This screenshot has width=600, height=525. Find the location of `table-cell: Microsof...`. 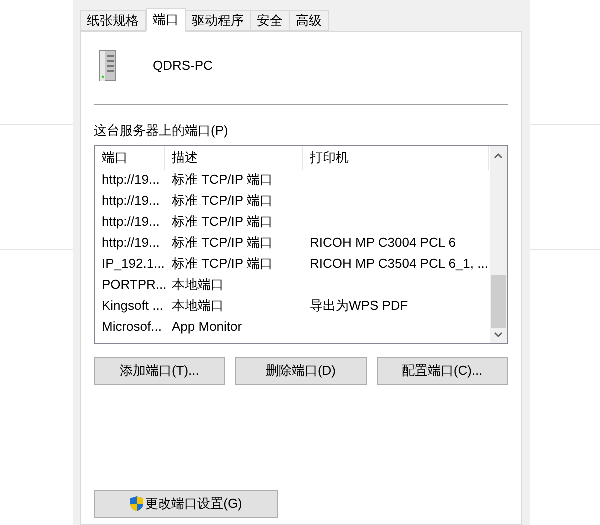

table-cell: Microsof... is located at coordinates (132, 326).